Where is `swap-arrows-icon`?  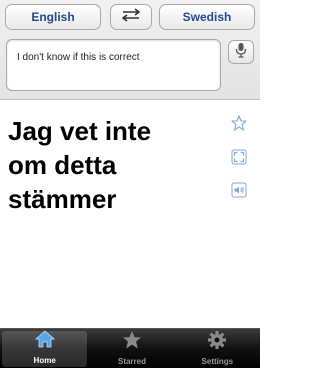
swap-arrows-icon is located at coordinates (131, 17).